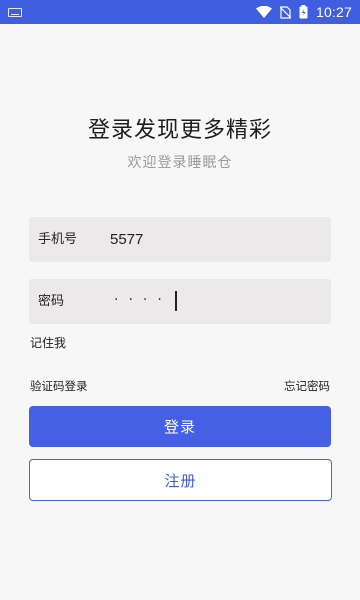 The image size is (360, 600). Describe the element at coordinates (307, 386) in the screenshot. I see `forgot-password-link: 忘记密码` at that location.